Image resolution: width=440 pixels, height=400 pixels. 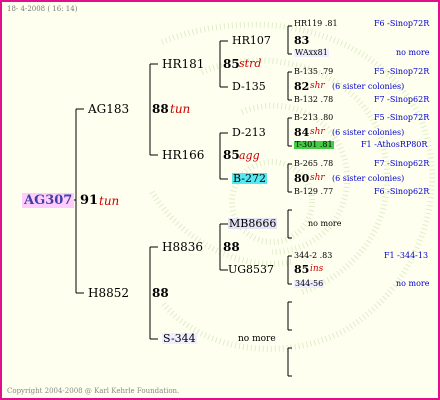 What do you see at coordinates (160, 293) in the screenshot?
I see `gen1-lower-number: 88` at bounding box center [160, 293].